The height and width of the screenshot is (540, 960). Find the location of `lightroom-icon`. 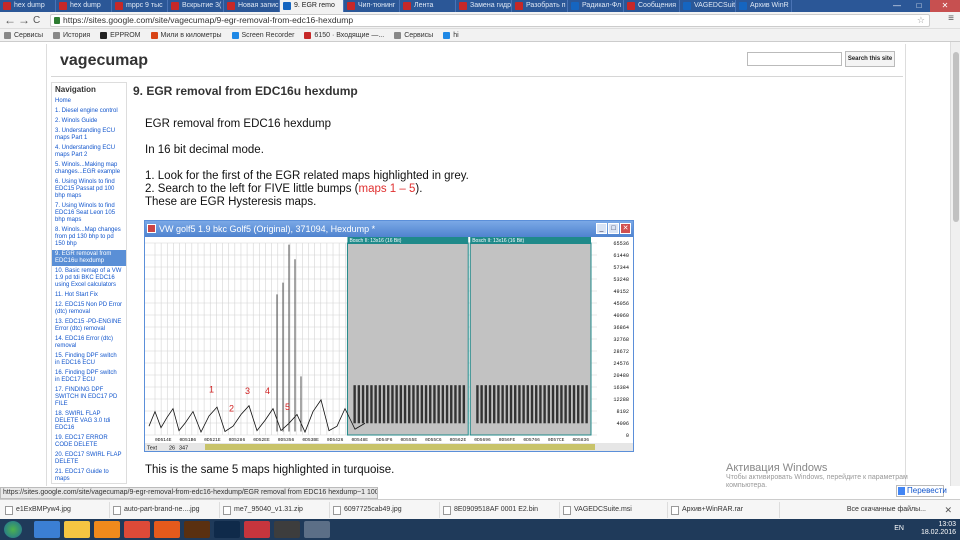

lightroom-icon is located at coordinates (287, 529).